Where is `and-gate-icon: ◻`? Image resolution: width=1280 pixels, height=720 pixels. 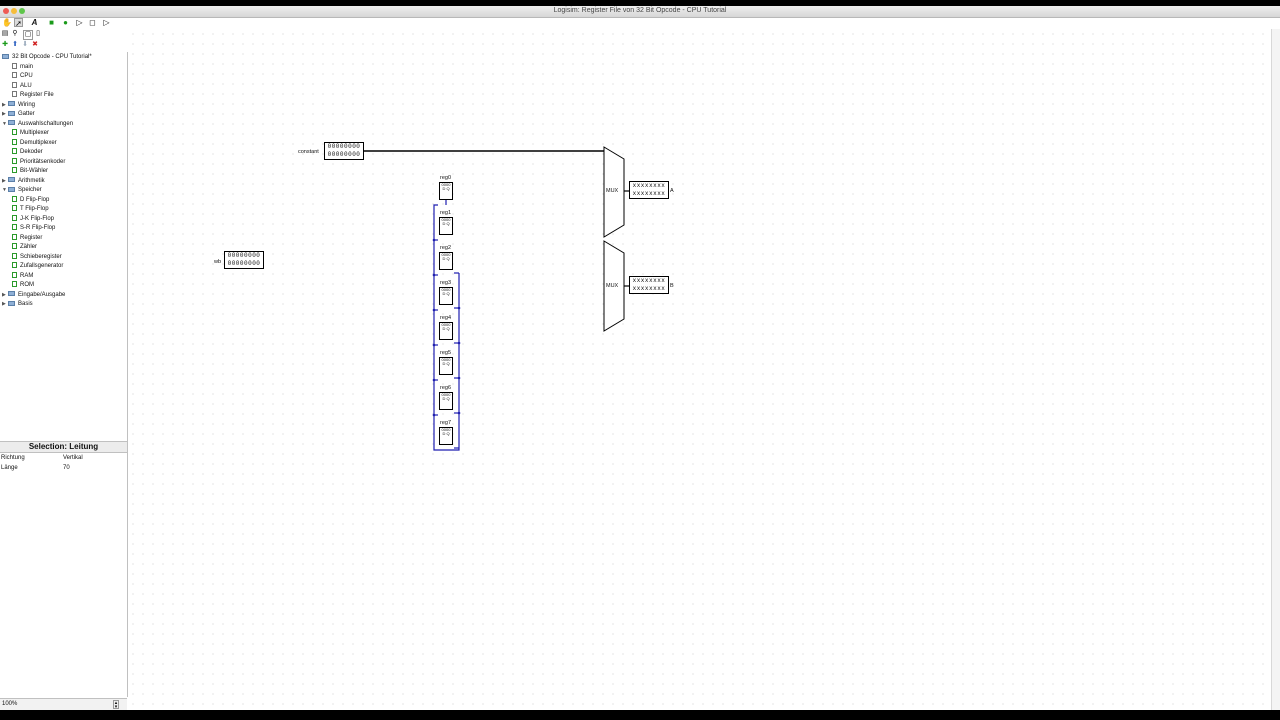 and-gate-icon: ◻ is located at coordinates (92, 22).